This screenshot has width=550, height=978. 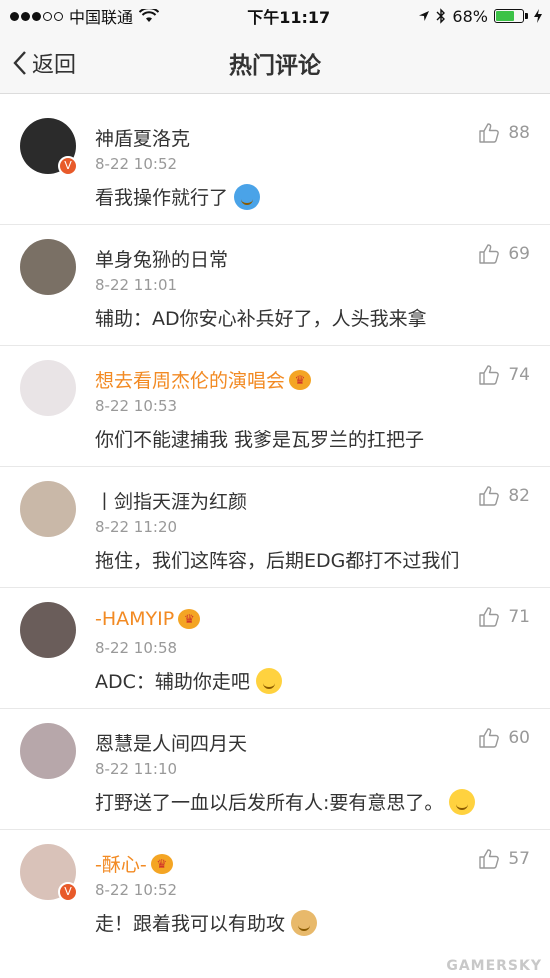 What do you see at coordinates (494, 966) in the screenshot?
I see `watermark: GAMERSKY` at bounding box center [494, 966].